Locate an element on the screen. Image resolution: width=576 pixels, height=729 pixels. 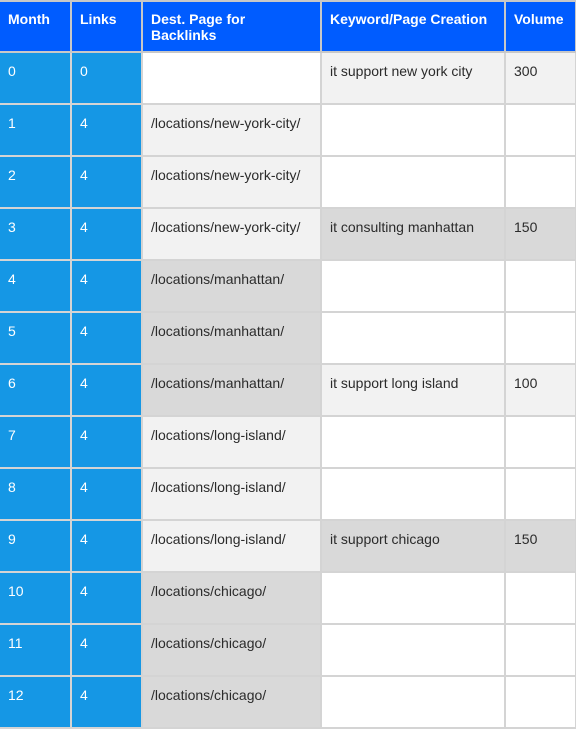
header-dest-page: Dest. Page for Backlinks is located at coordinates (231, 26).